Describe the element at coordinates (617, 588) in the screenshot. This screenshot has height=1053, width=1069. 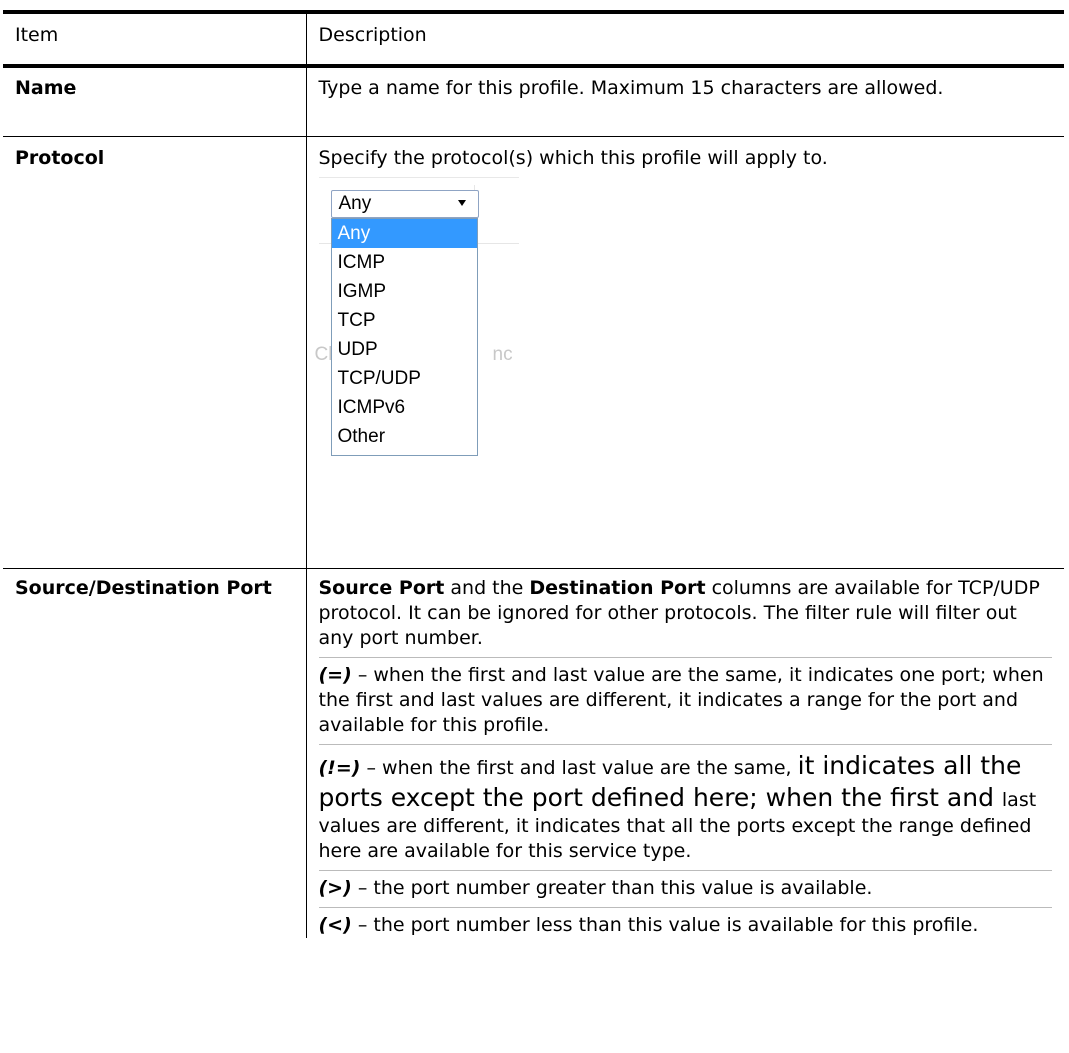
I see `destination-port-term: Destination Port` at that location.